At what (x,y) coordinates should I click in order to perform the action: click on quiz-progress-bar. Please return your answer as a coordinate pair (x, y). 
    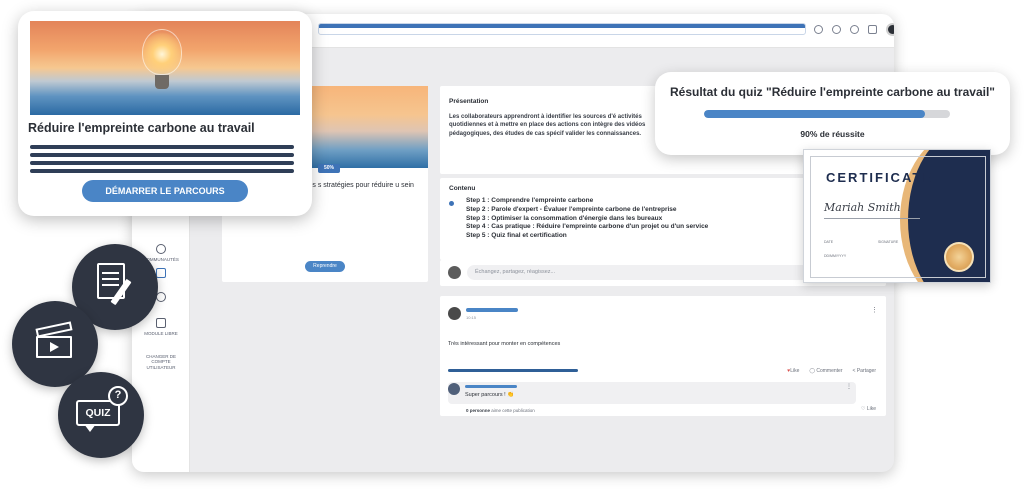
    Looking at the image, I should click on (827, 114).